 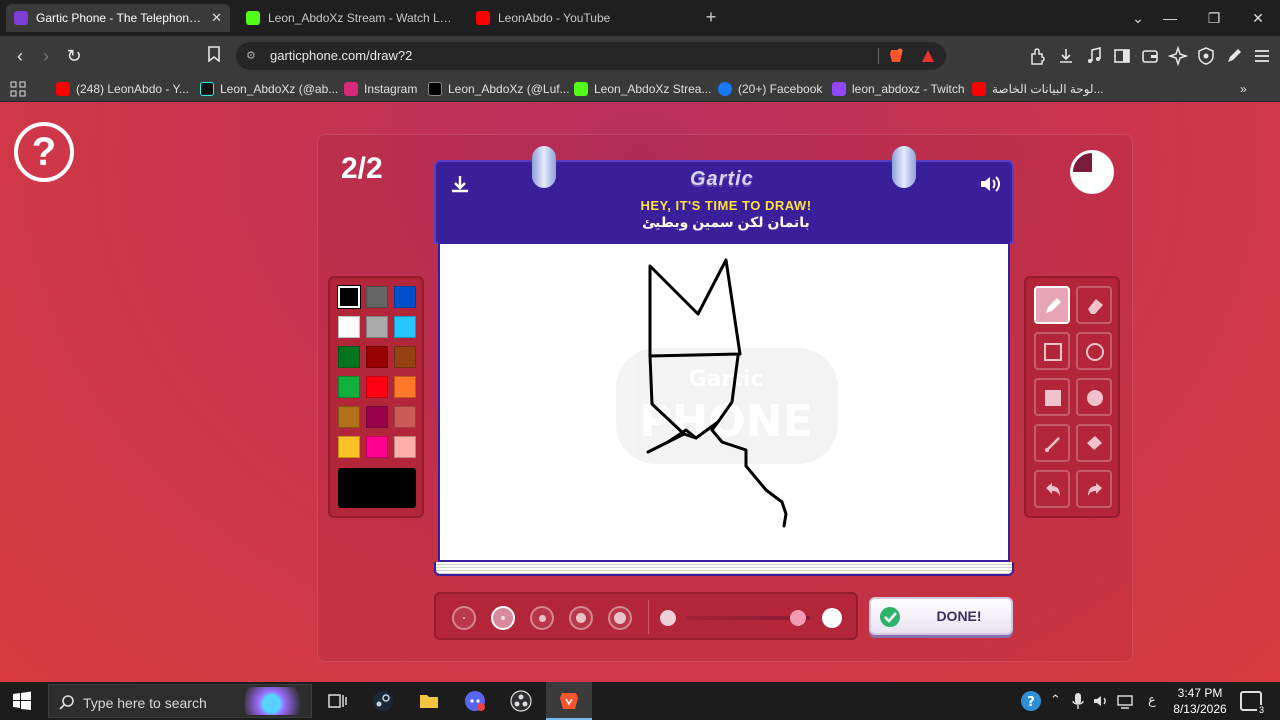 I want to click on circle-filled-tool, so click(x=1094, y=397).